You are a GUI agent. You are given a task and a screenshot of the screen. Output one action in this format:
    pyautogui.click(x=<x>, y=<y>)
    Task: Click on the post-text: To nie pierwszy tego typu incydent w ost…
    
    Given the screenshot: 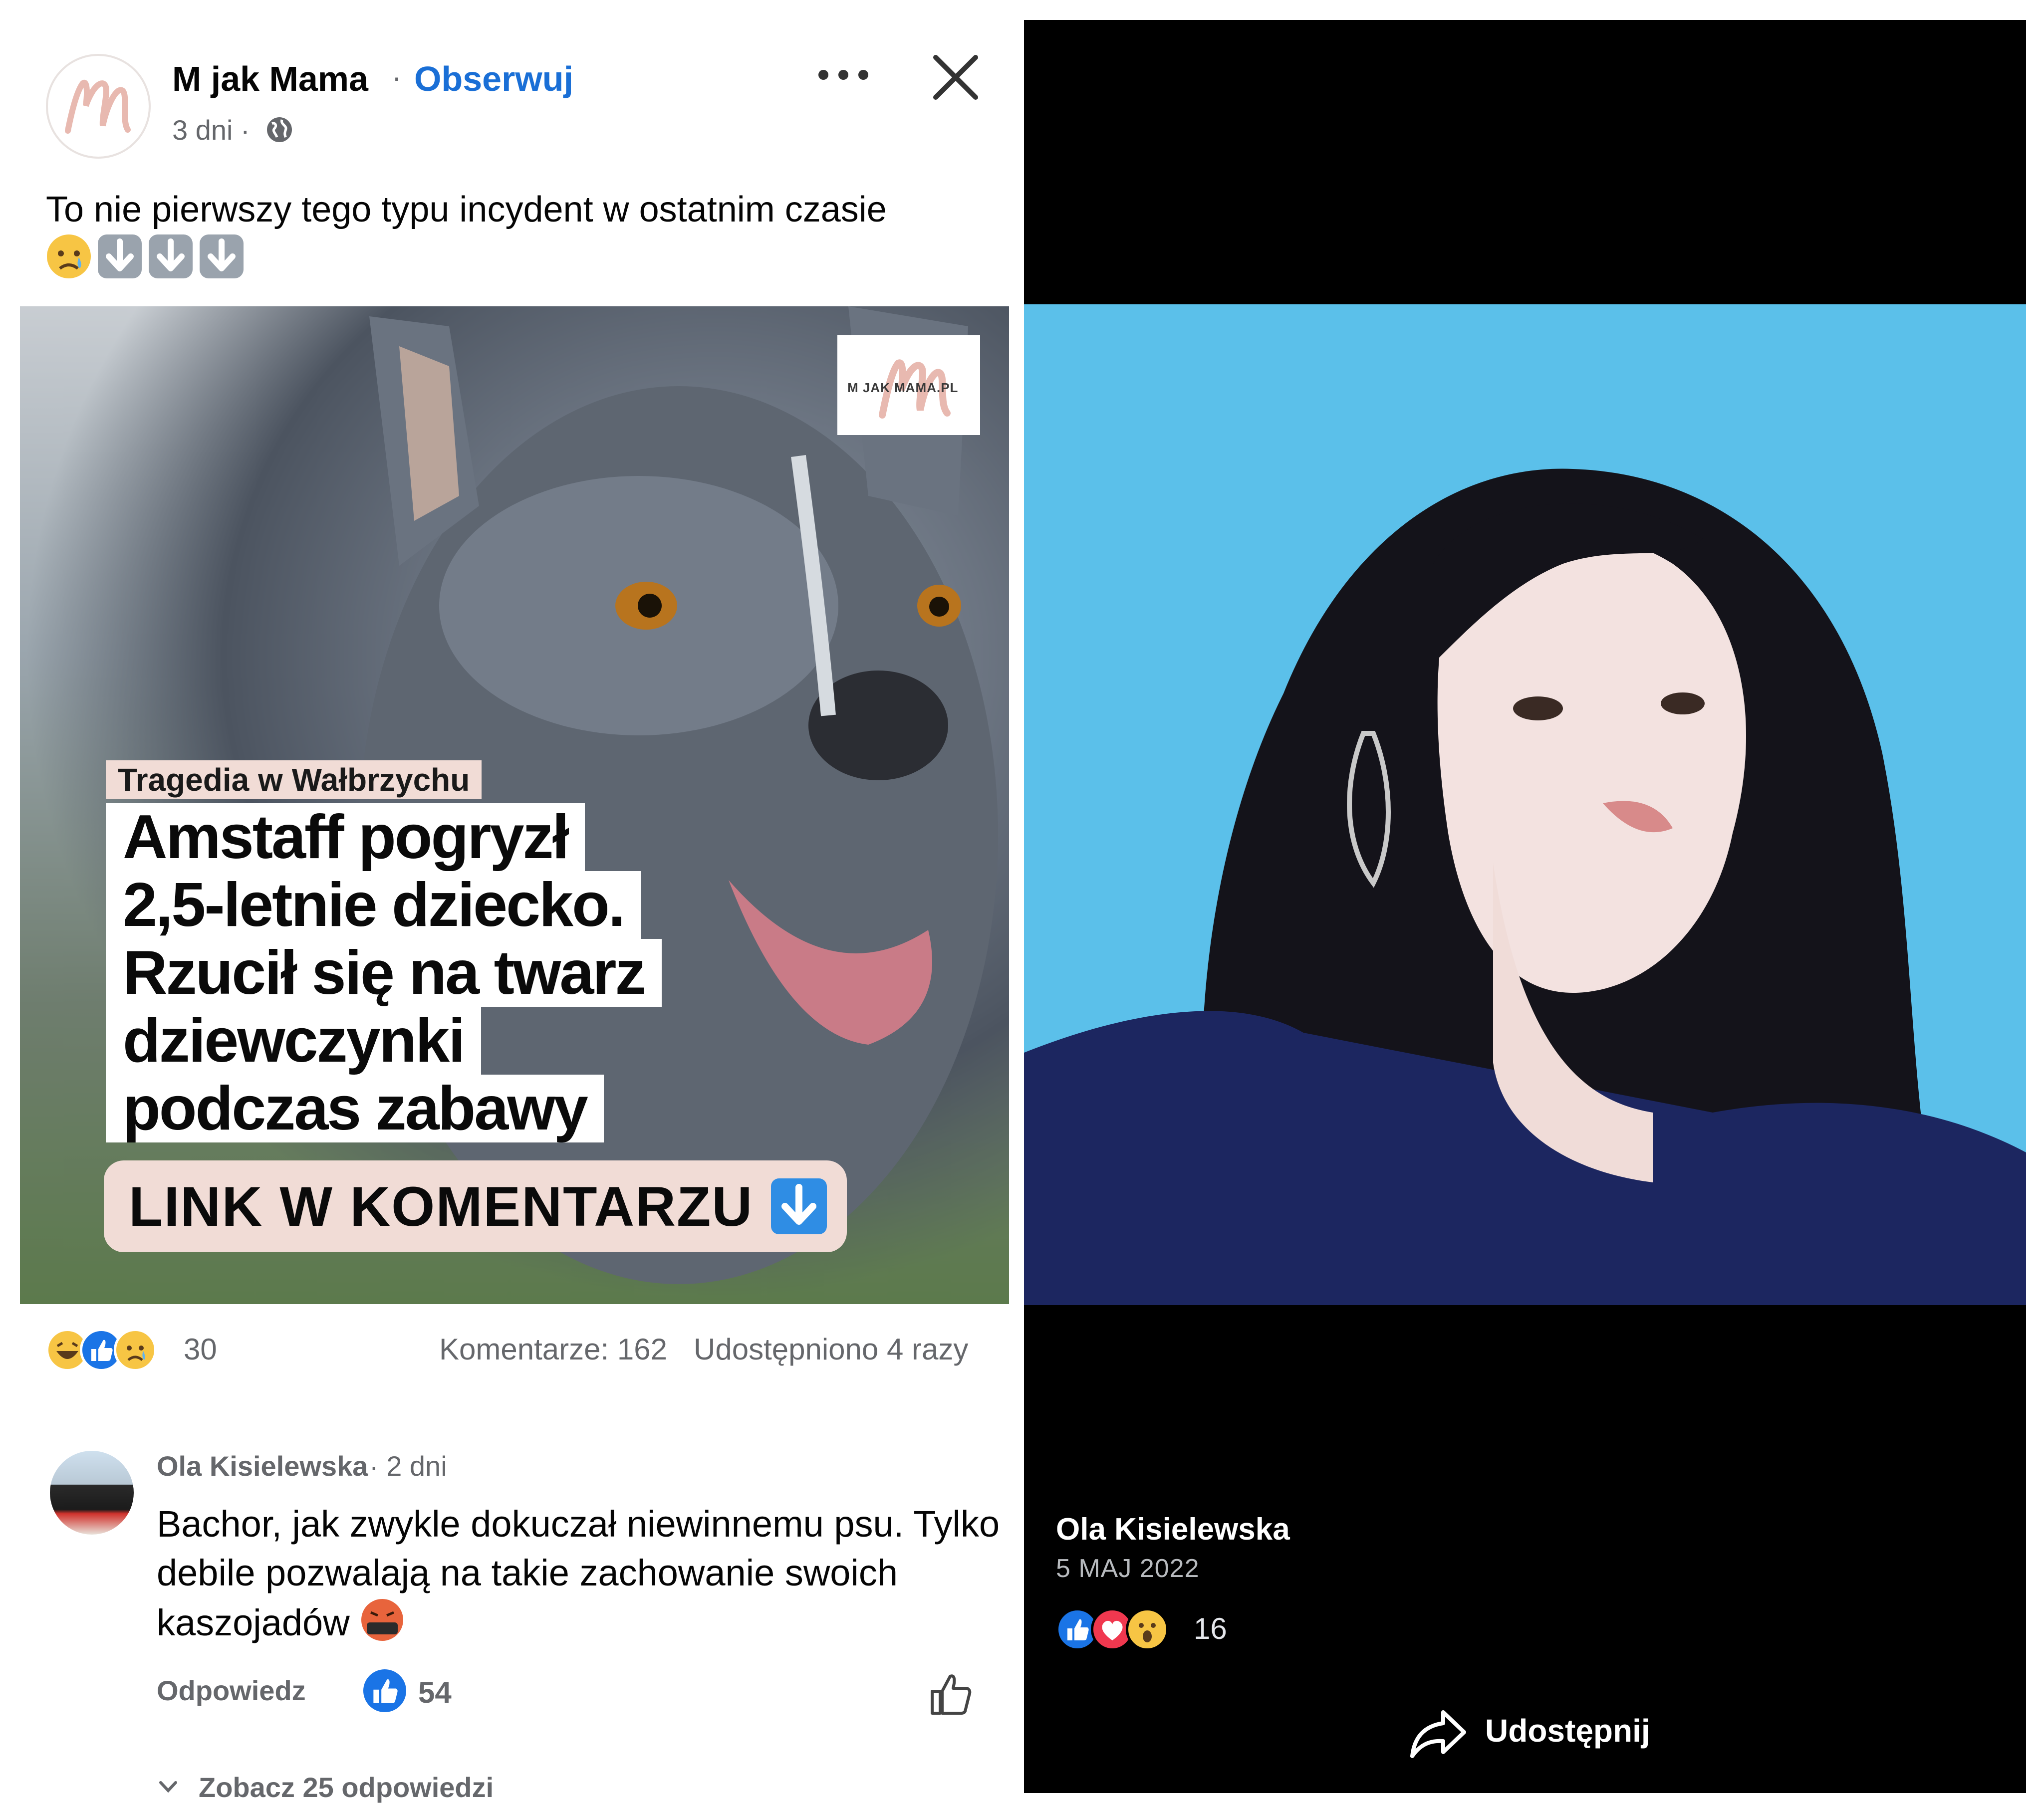 What is the action you would take?
    pyautogui.click(x=466, y=210)
    